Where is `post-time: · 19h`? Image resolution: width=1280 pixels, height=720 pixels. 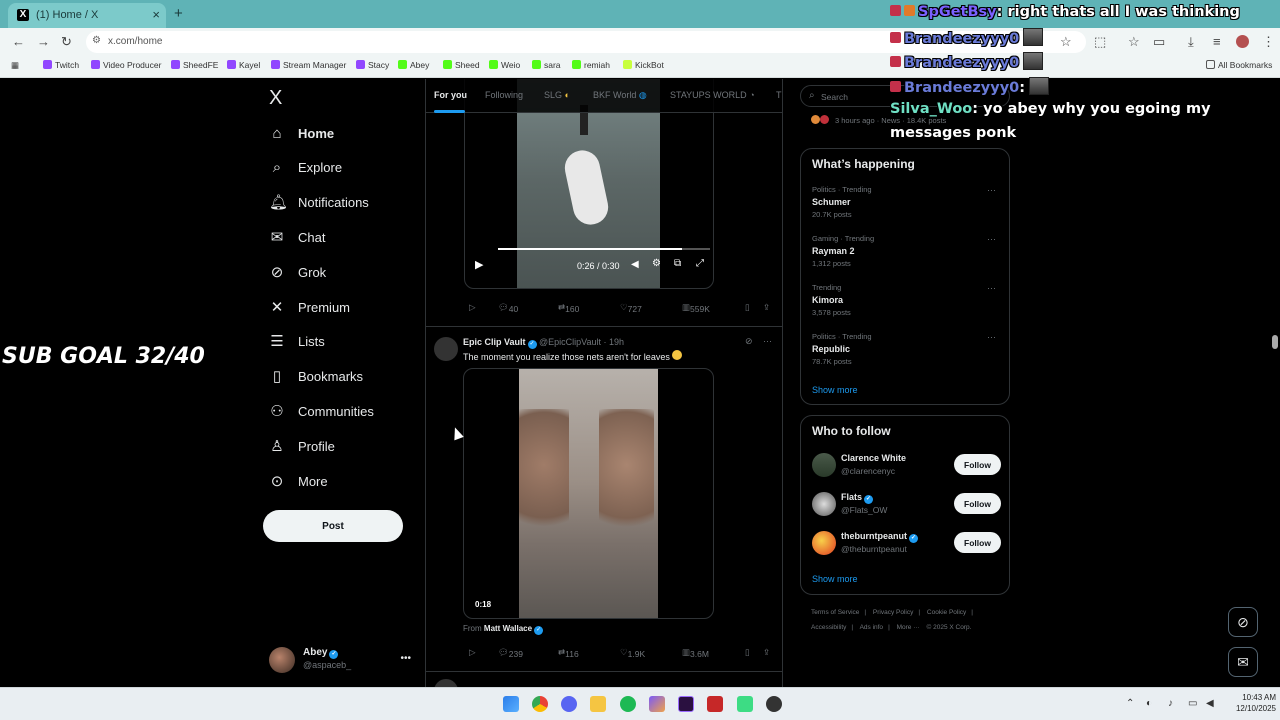 post-time: · 19h is located at coordinates (614, 342).